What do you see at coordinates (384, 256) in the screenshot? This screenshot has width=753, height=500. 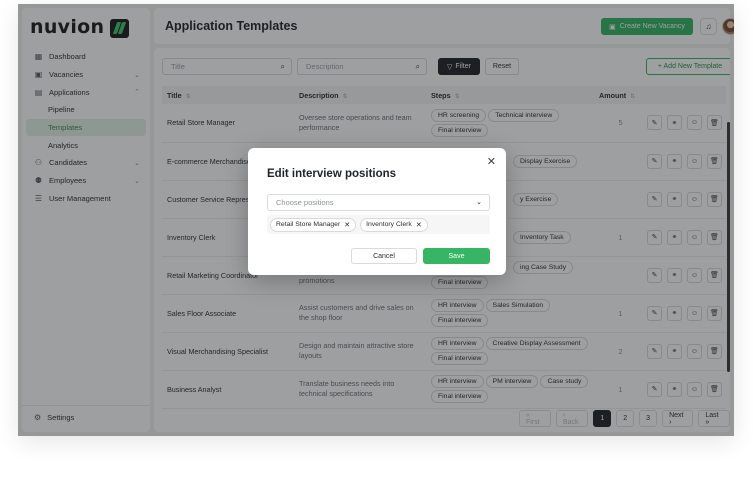 I see `cancel-button: Cancel` at bounding box center [384, 256].